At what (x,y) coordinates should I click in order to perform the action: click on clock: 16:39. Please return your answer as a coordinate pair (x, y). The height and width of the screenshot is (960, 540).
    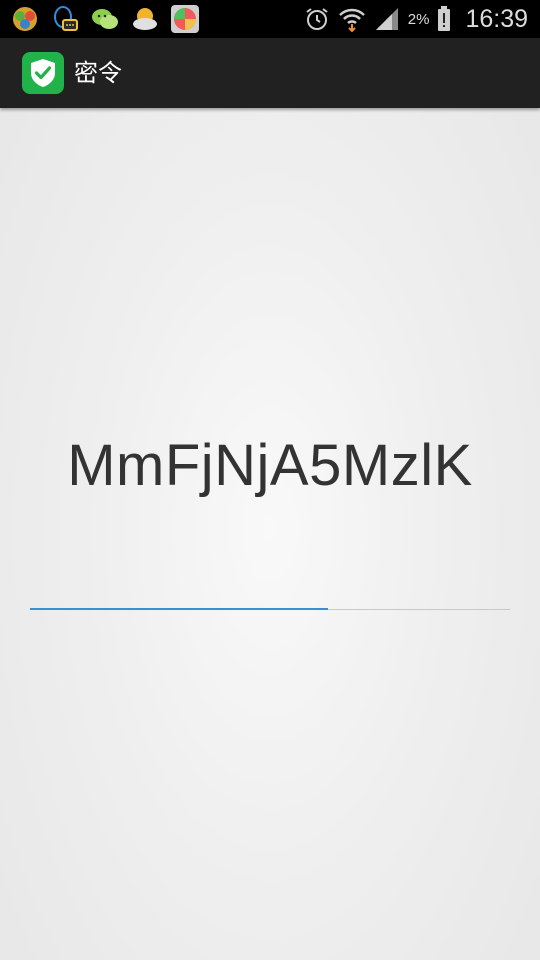
    Looking at the image, I should click on (496, 18).